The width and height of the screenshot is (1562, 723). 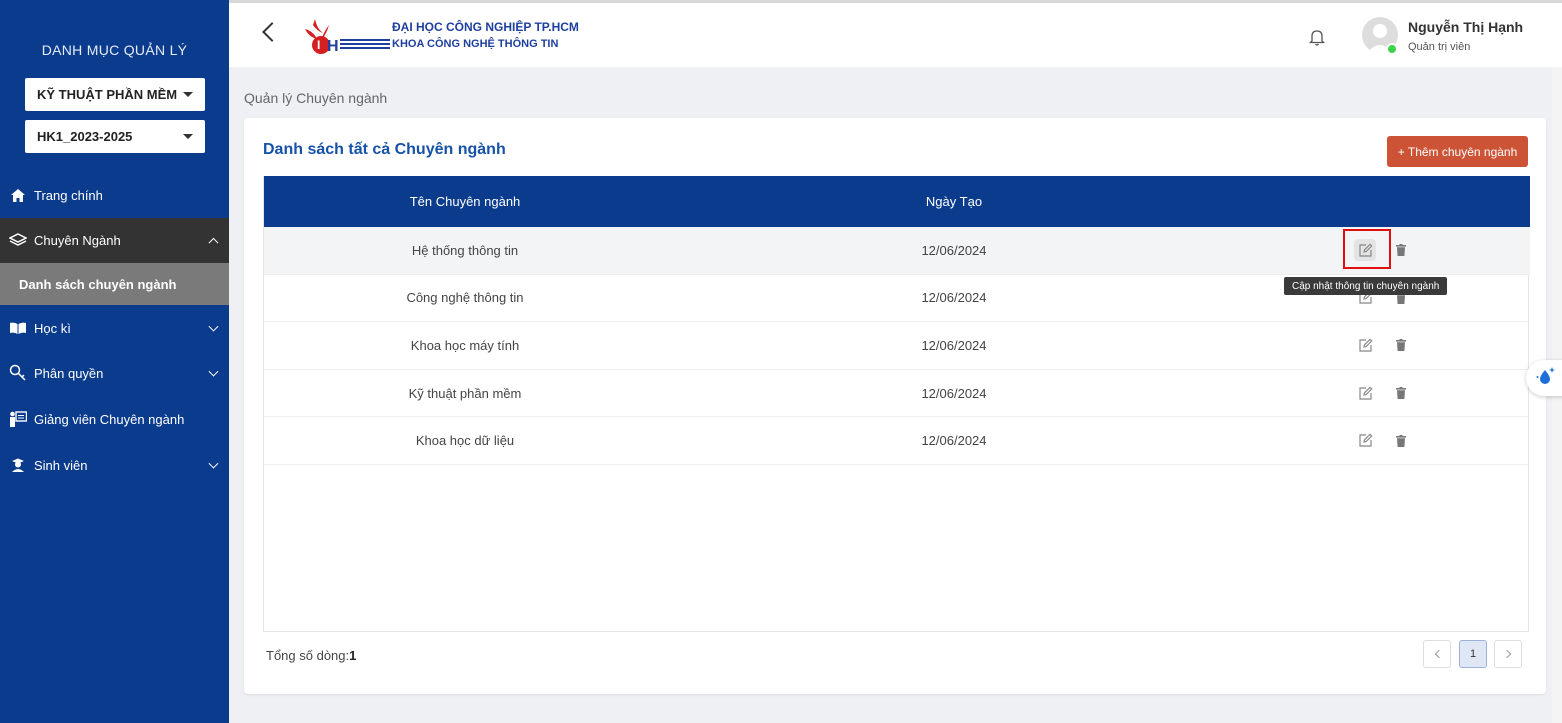 What do you see at coordinates (52, 328) in the screenshot?
I see `sidebar-item-label: Học kì` at bounding box center [52, 328].